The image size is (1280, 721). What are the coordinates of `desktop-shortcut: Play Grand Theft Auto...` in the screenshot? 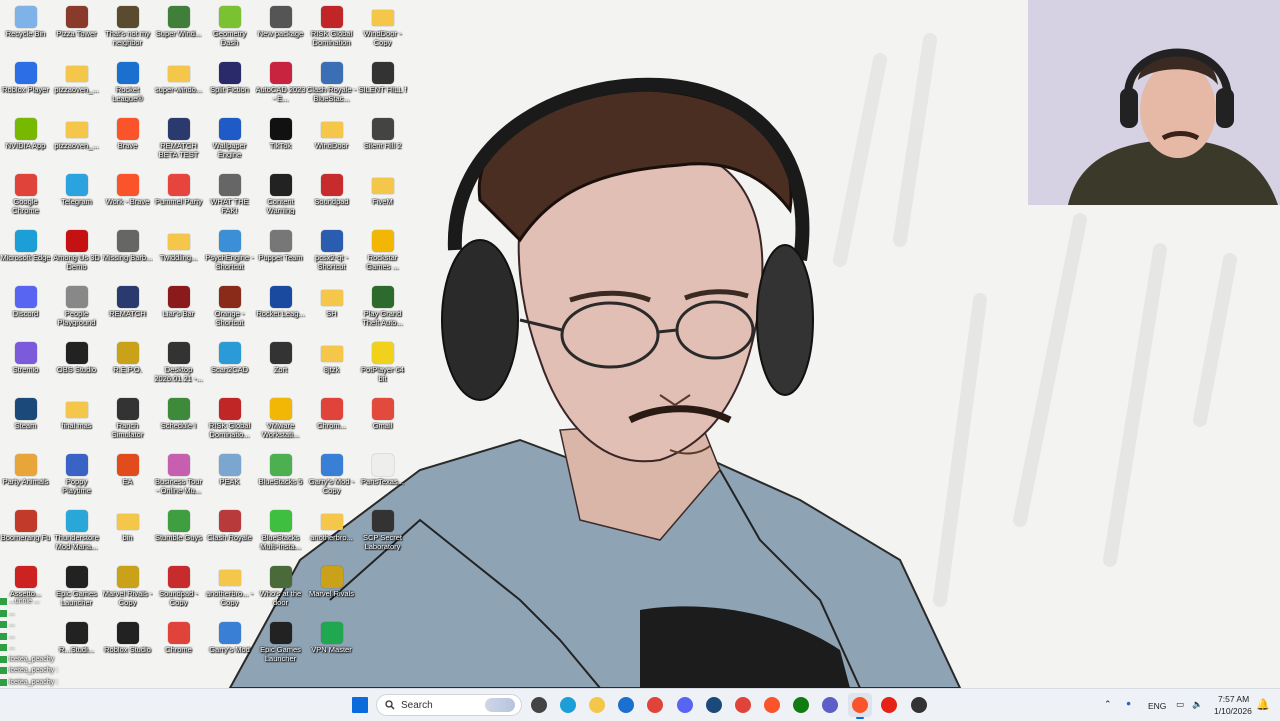 It's located at (382, 312).